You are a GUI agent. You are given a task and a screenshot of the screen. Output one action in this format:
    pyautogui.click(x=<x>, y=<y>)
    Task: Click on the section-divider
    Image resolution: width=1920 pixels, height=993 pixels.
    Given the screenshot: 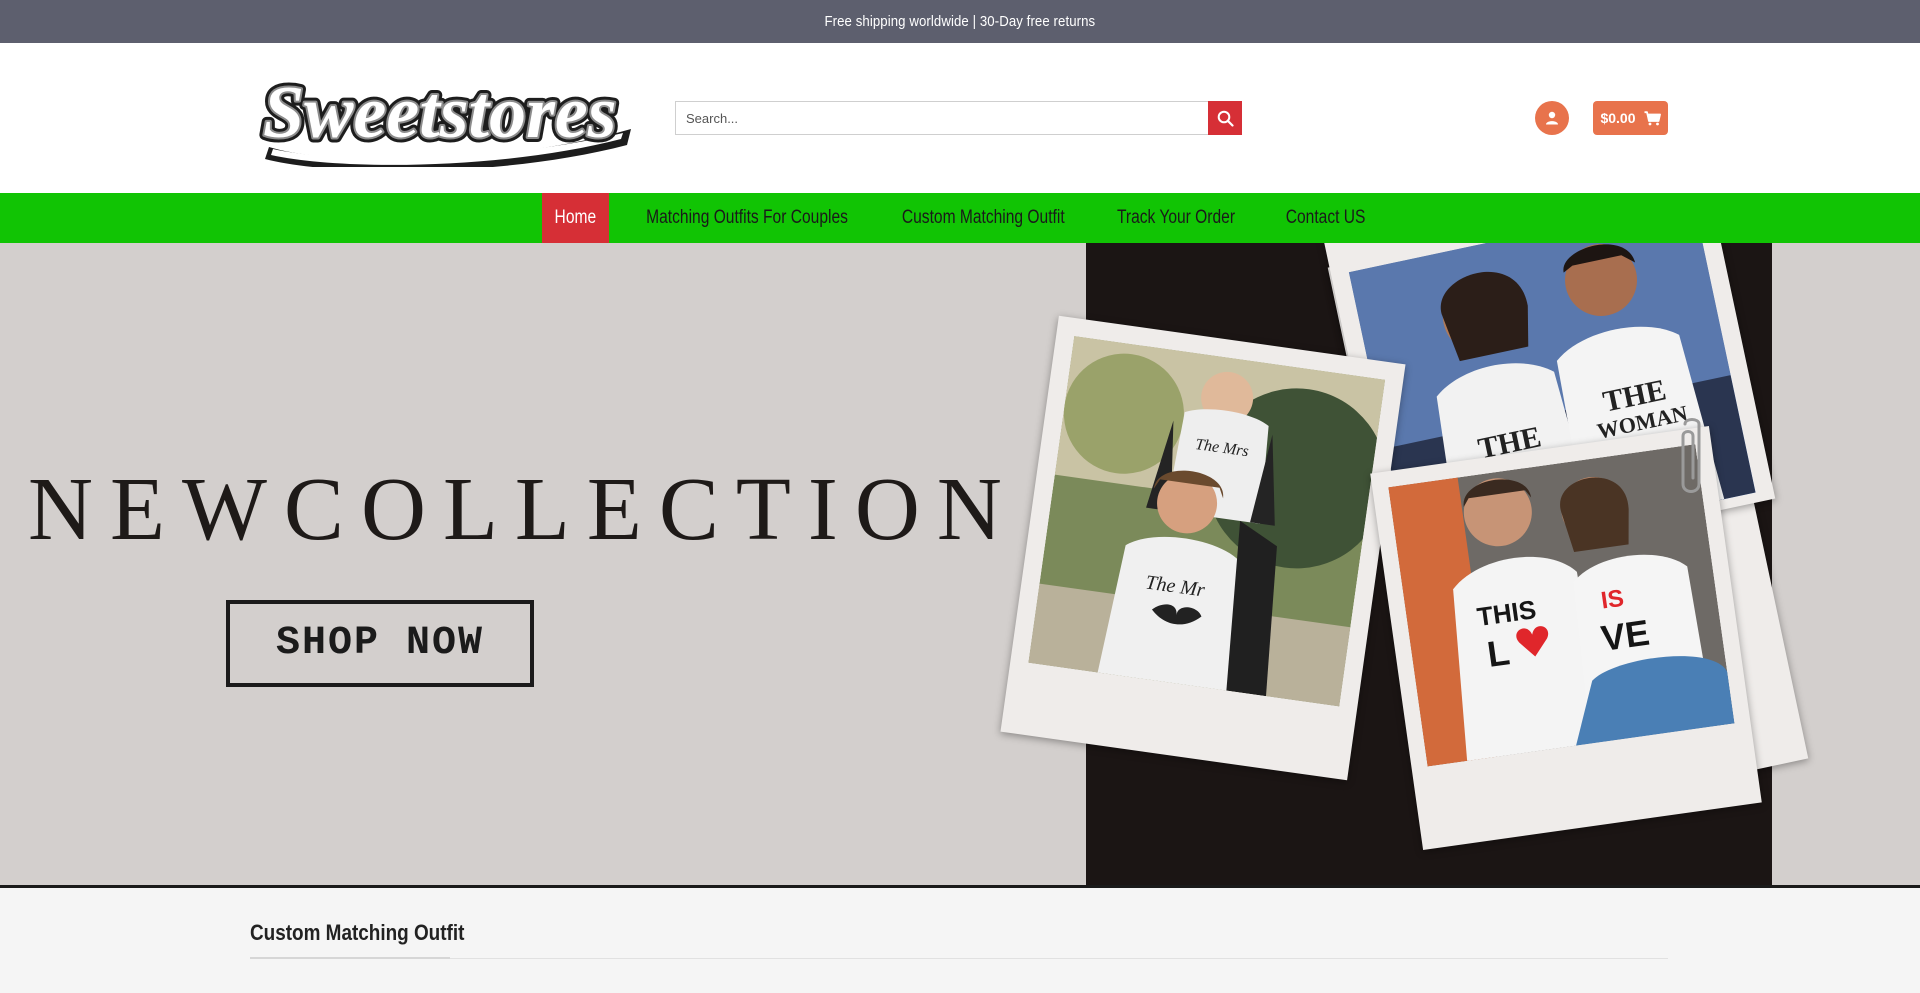 What is the action you would take?
    pyautogui.click(x=959, y=958)
    